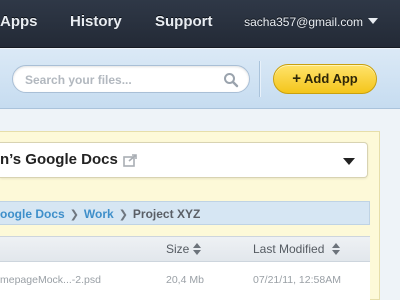 The width and height of the screenshot is (400, 300). What do you see at coordinates (331, 78) in the screenshot?
I see `add-app-label: Add App` at bounding box center [331, 78].